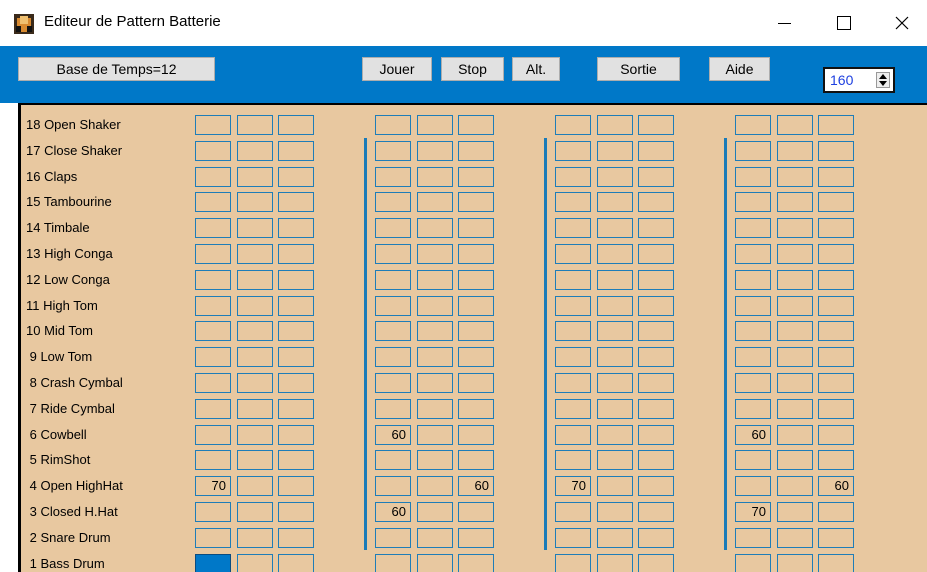 The height and width of the screenshot is (572, 927). I want to click on exit-button: Sortie, so click(638, 69).